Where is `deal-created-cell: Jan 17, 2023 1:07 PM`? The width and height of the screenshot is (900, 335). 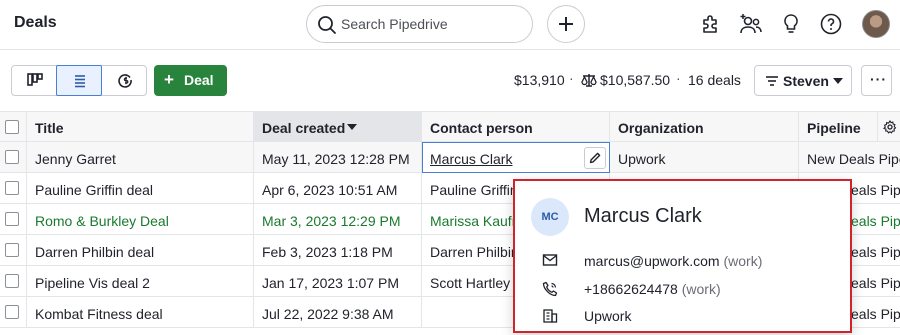 deal-created-cell: Jan 17, 2023 1:07 PM is located at coordinates (338, 281).